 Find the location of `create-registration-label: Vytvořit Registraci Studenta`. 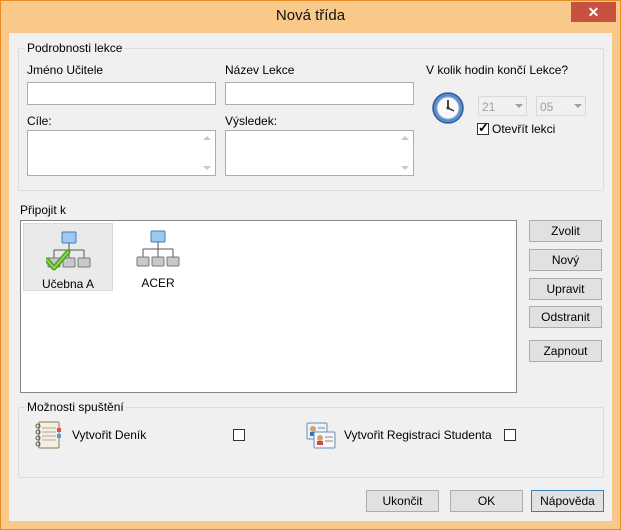

create-registration-label: Vytvořit Registraci Studenta is located at coordinates (418, 435).